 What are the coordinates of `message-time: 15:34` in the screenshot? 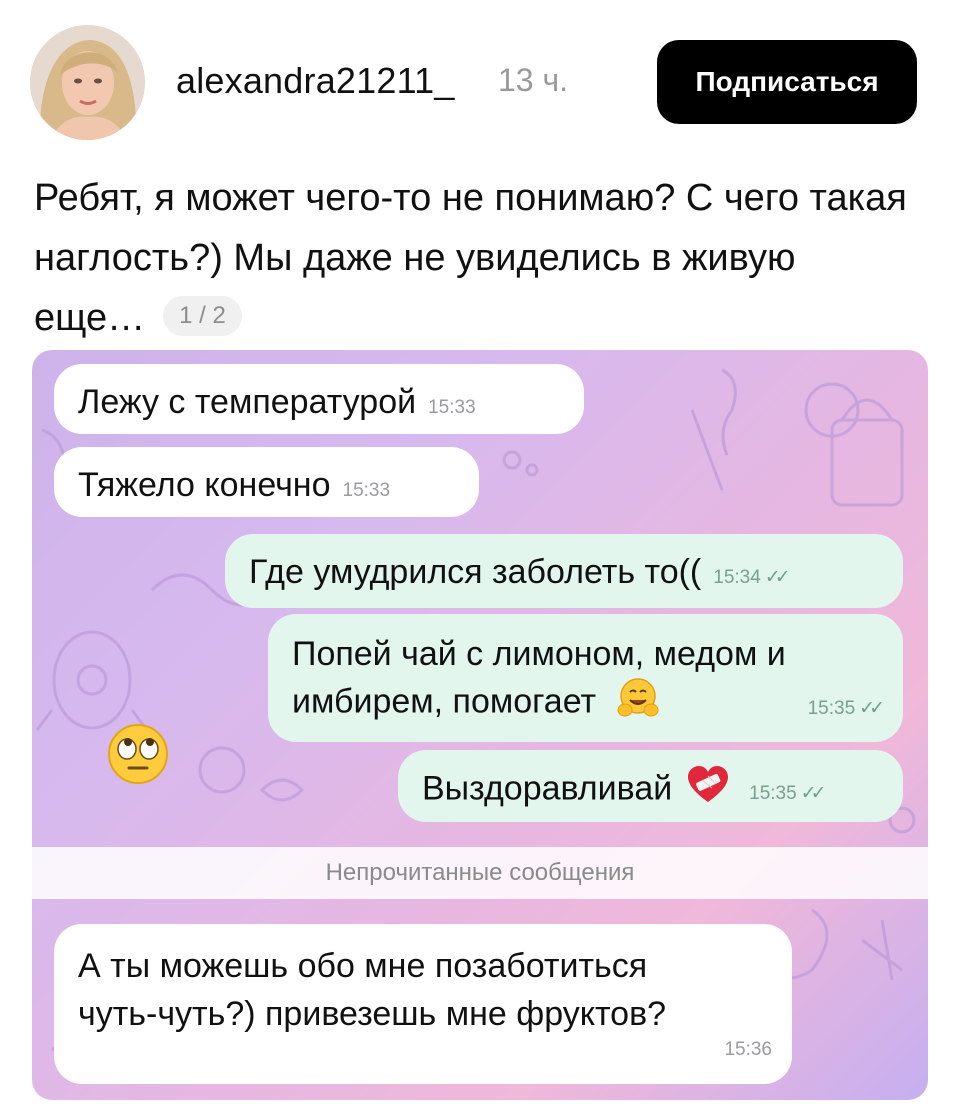 It's located at (737, 577).